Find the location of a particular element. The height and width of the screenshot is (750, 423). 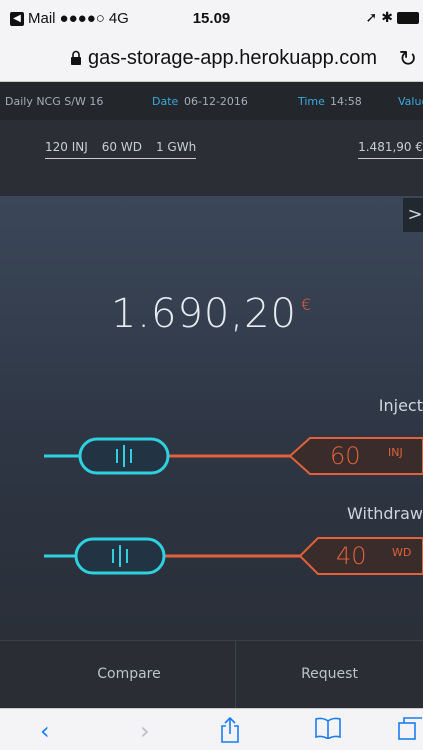

tabs-icon is located at coordinates (410, 729).